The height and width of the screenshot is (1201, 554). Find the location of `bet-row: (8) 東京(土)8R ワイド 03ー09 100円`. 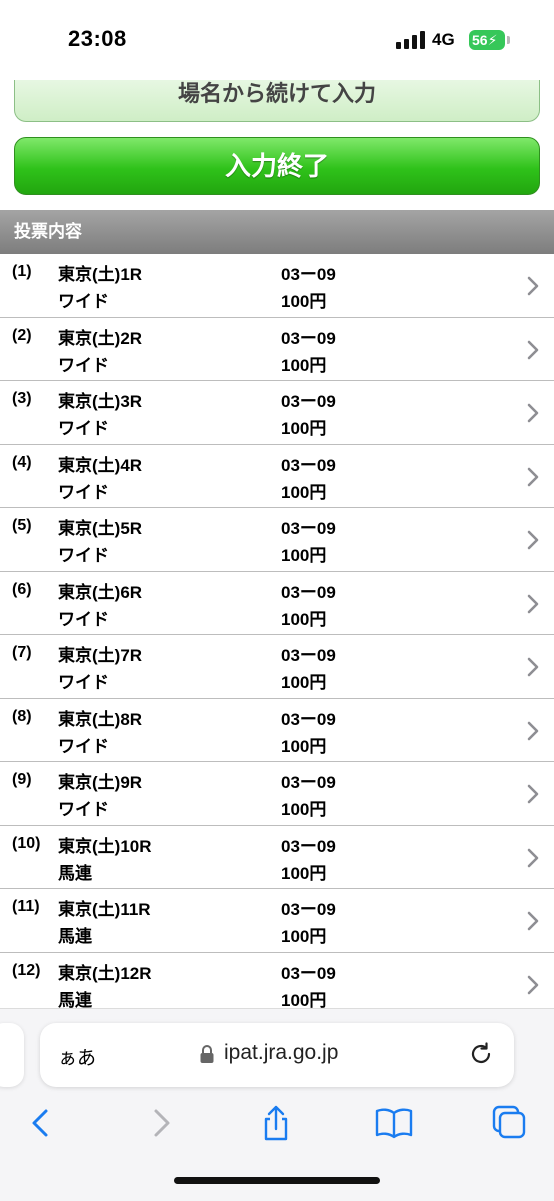

bet-row: (8) 東京(土)8R ワイド 03ー09 100円 is located at coordinates (277, 730).